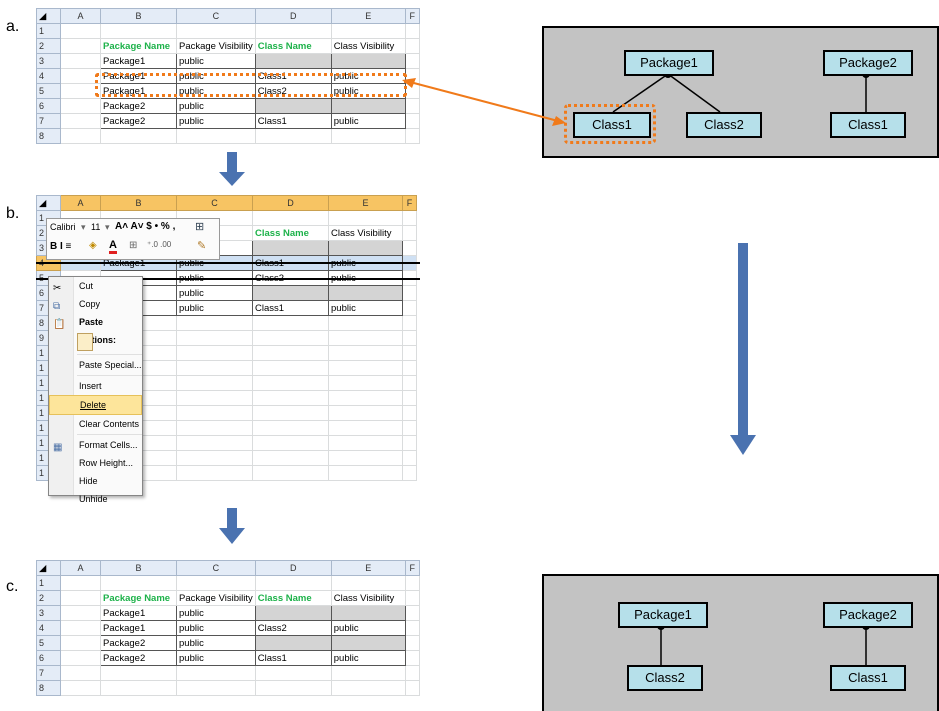 This screenshot has height=711, width=939. I want to click on uml-node-package2: Package2, so click(868, 615).